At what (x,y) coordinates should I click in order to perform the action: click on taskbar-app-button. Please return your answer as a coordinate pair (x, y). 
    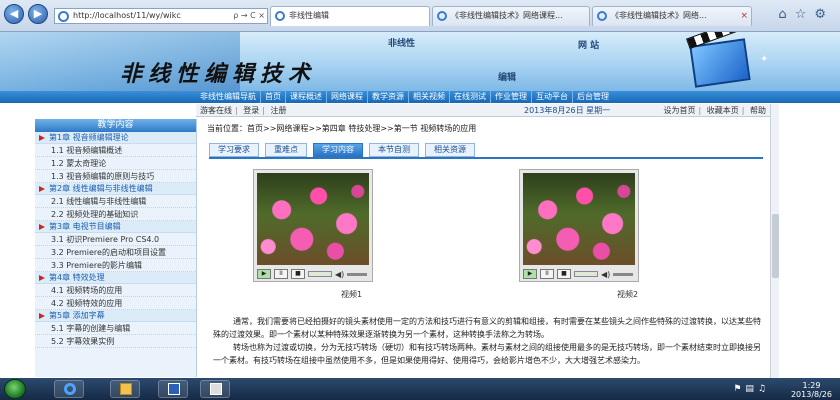
    Looking at the image, I should click on (215, 389).